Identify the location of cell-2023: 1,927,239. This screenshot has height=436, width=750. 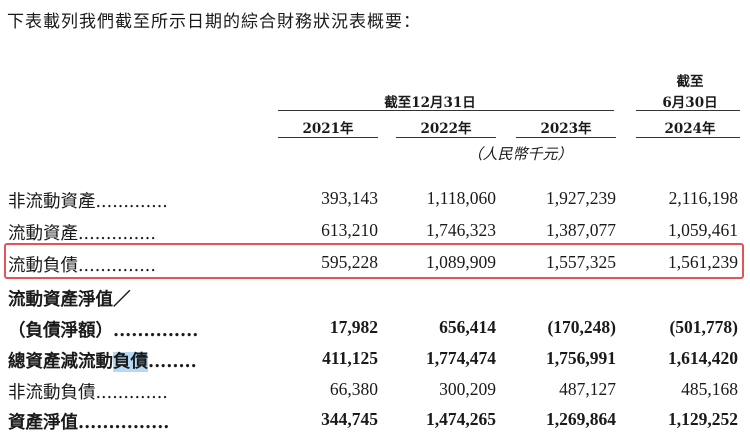
(581, 198).